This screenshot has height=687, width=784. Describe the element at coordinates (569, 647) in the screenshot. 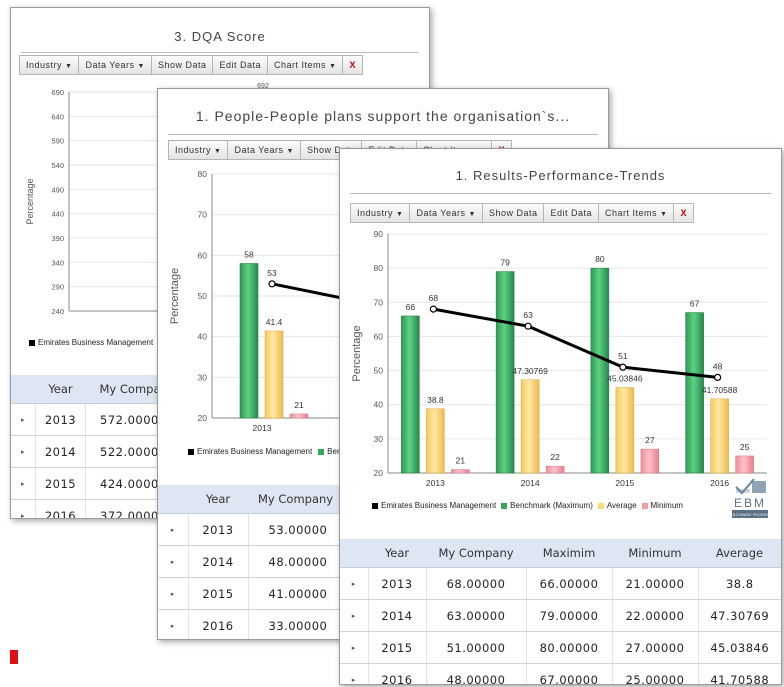

I see `table-cell: 80.00000` at that location.